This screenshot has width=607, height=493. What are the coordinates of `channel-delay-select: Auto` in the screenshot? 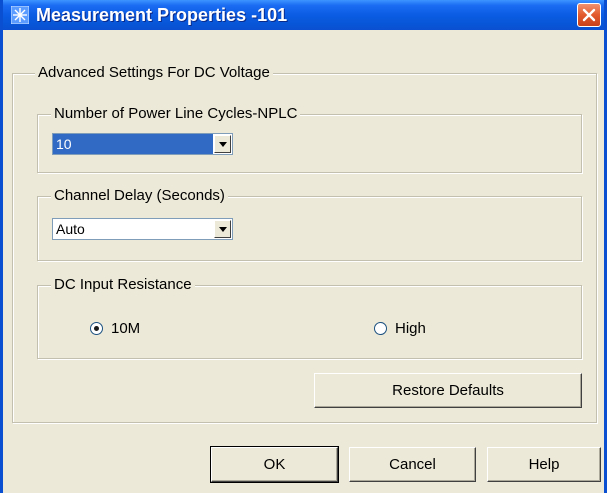 It's located at (142, 229).